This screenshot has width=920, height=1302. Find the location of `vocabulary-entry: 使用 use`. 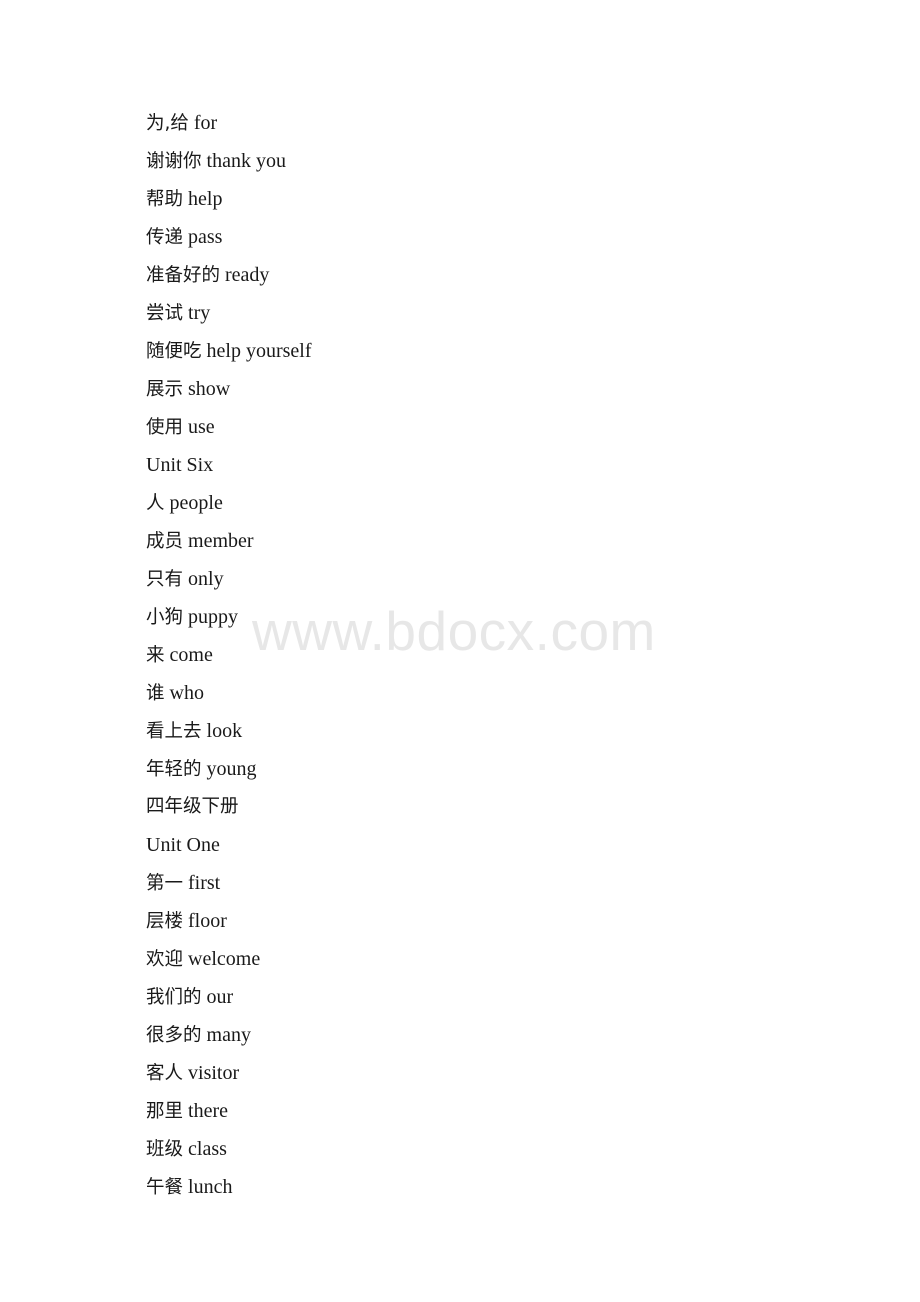

vocabulary-entry: 使用 use is located at coordinates (513, 427).